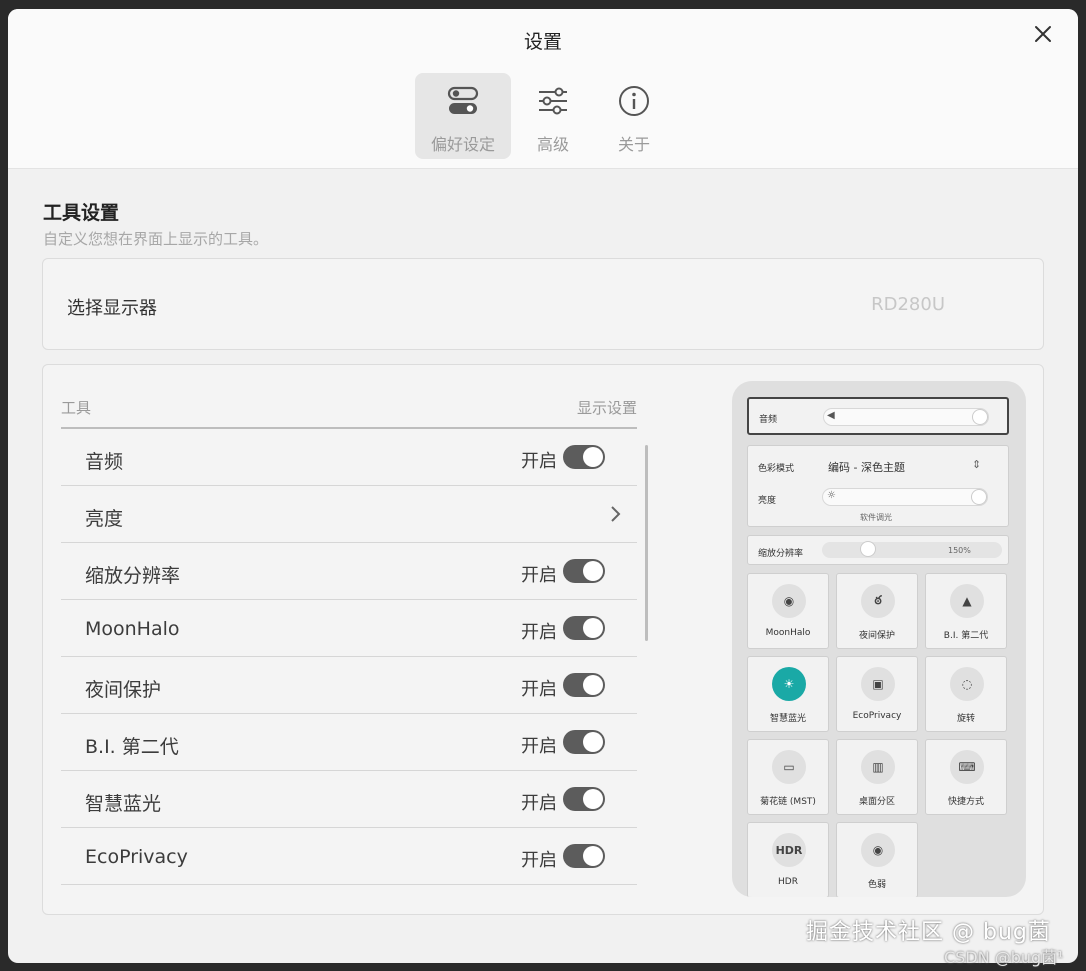 The width and height of the screenshot is (1086, 971). What do you see at coordinates (349, 514) in the screenshot?
I see `tool-row-brightness: 亮度` at bounding box center [349, 514].